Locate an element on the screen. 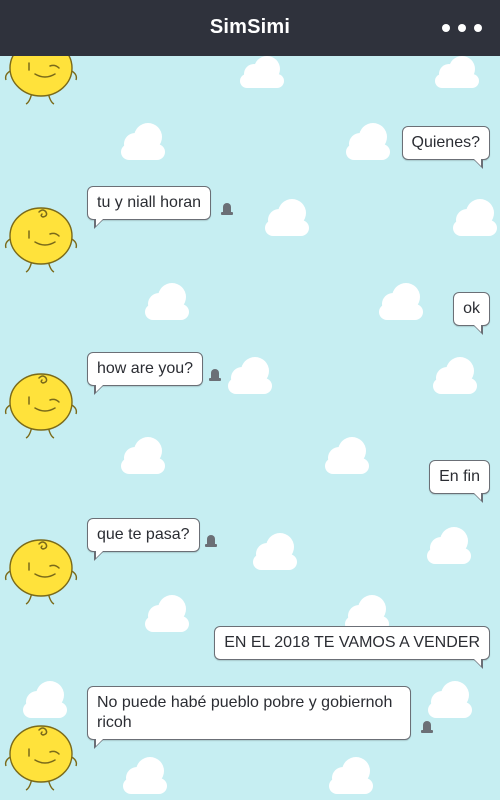 The height and width of the screenshot is (800, 500). chat-bubble-user: ok is located at coordinates (471, 313).